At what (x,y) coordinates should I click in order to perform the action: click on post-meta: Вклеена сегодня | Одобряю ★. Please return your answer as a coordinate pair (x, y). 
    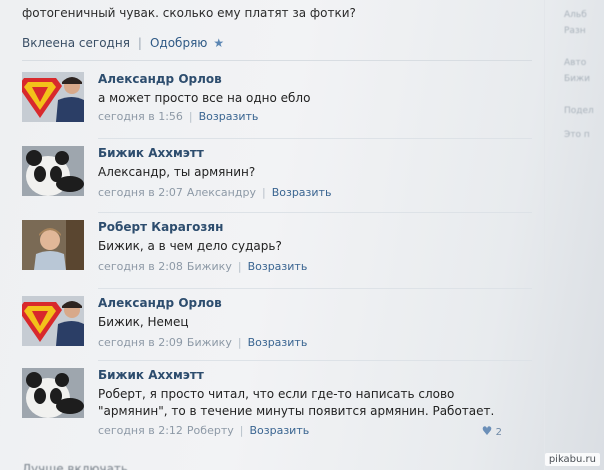
    Looking at the image, I should click on (123, 43).